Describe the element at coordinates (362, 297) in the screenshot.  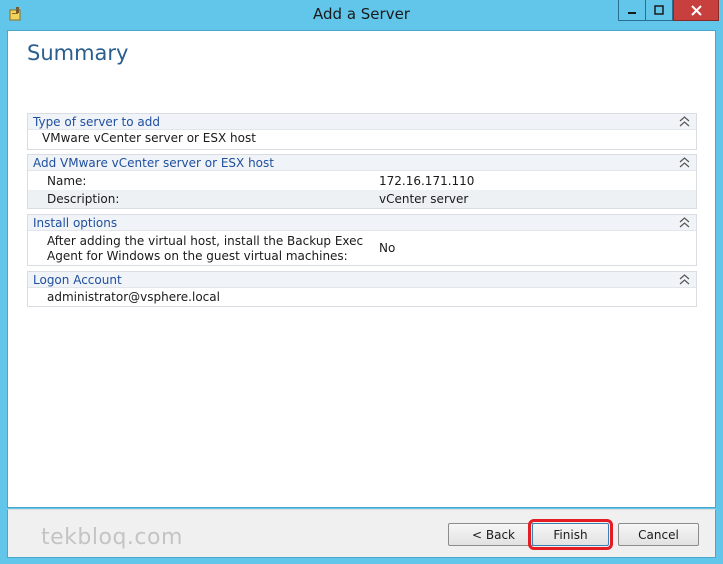
I see `list-item: administrator@vsphere.local` at that location.